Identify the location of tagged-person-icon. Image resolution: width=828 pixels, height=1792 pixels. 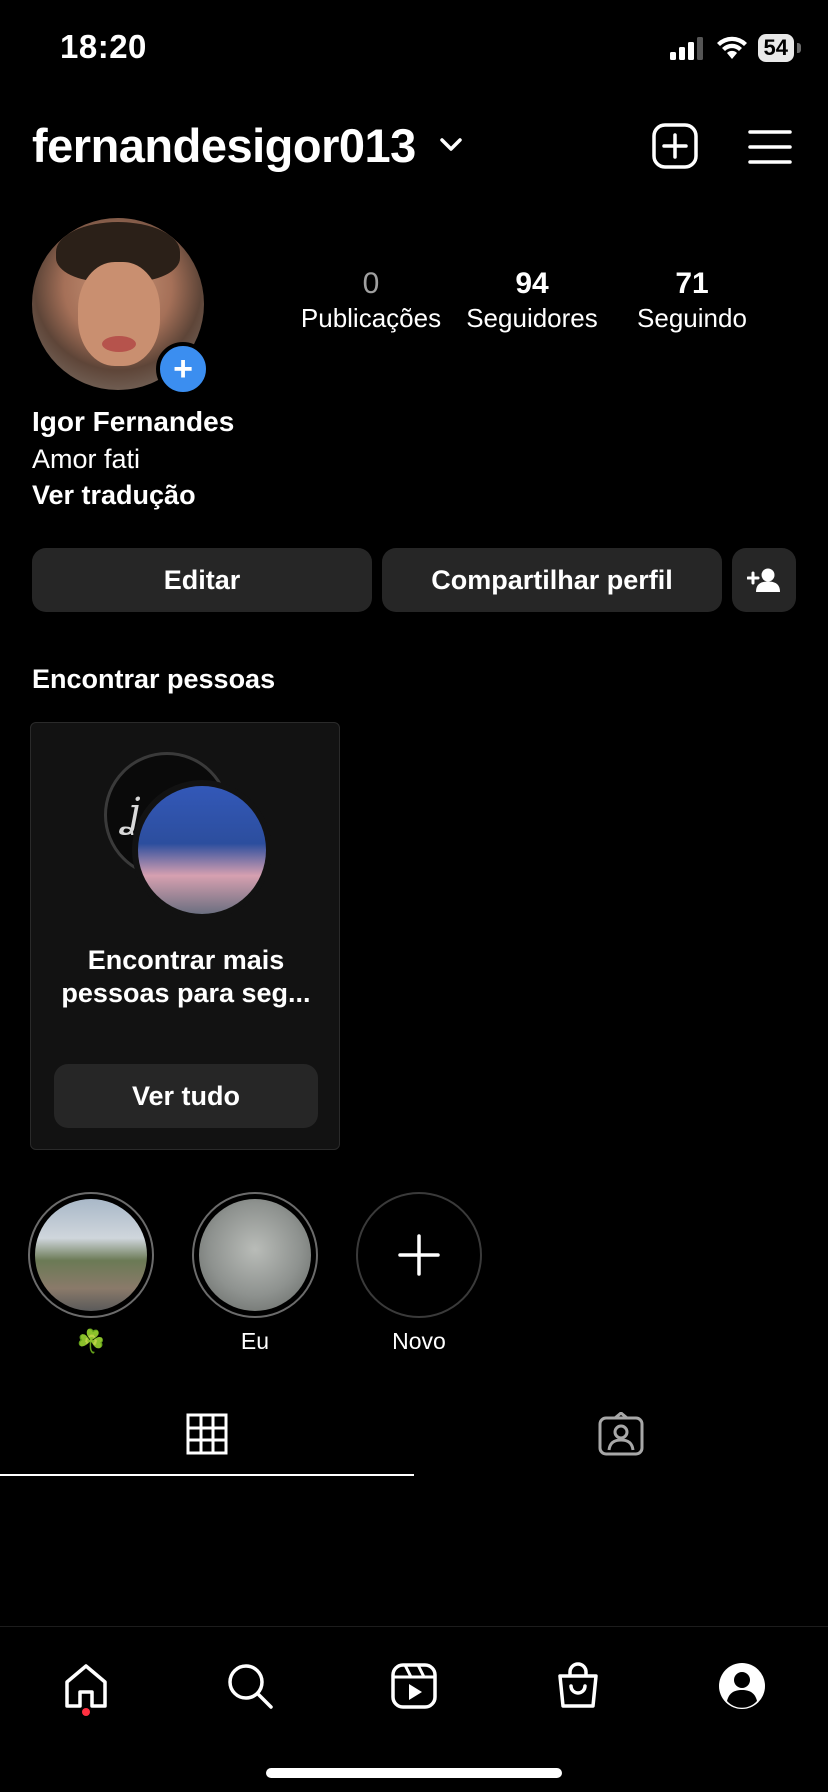
(621, 1434).